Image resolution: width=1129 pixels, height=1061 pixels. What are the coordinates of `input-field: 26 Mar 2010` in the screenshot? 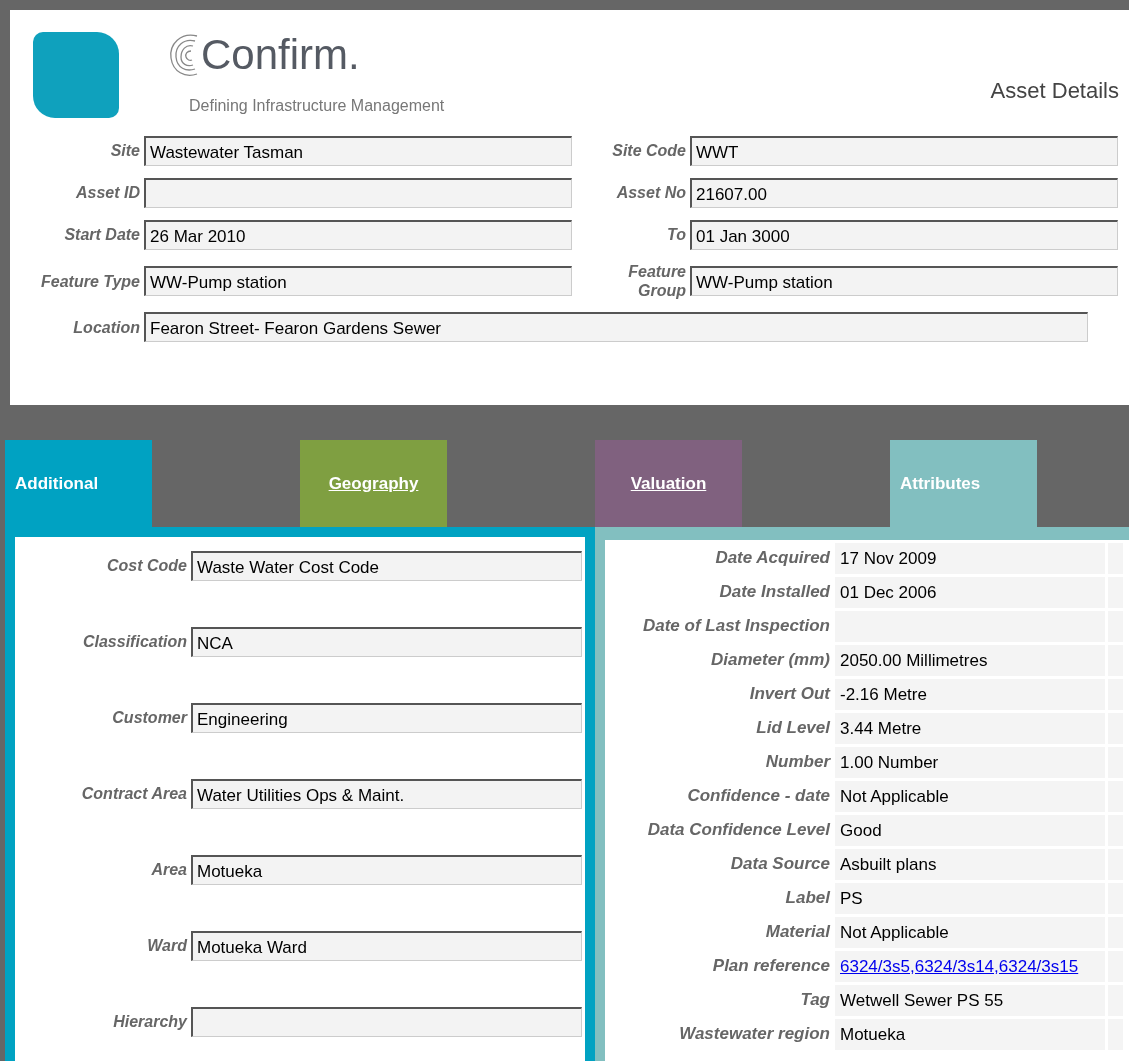 It's located at (358, 235).